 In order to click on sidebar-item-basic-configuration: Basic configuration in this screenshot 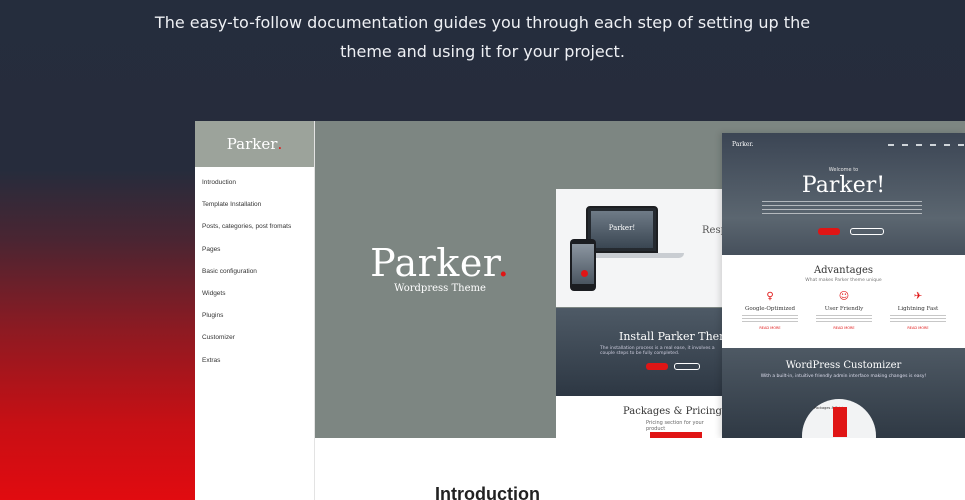, I will do `click(254, 277)`.